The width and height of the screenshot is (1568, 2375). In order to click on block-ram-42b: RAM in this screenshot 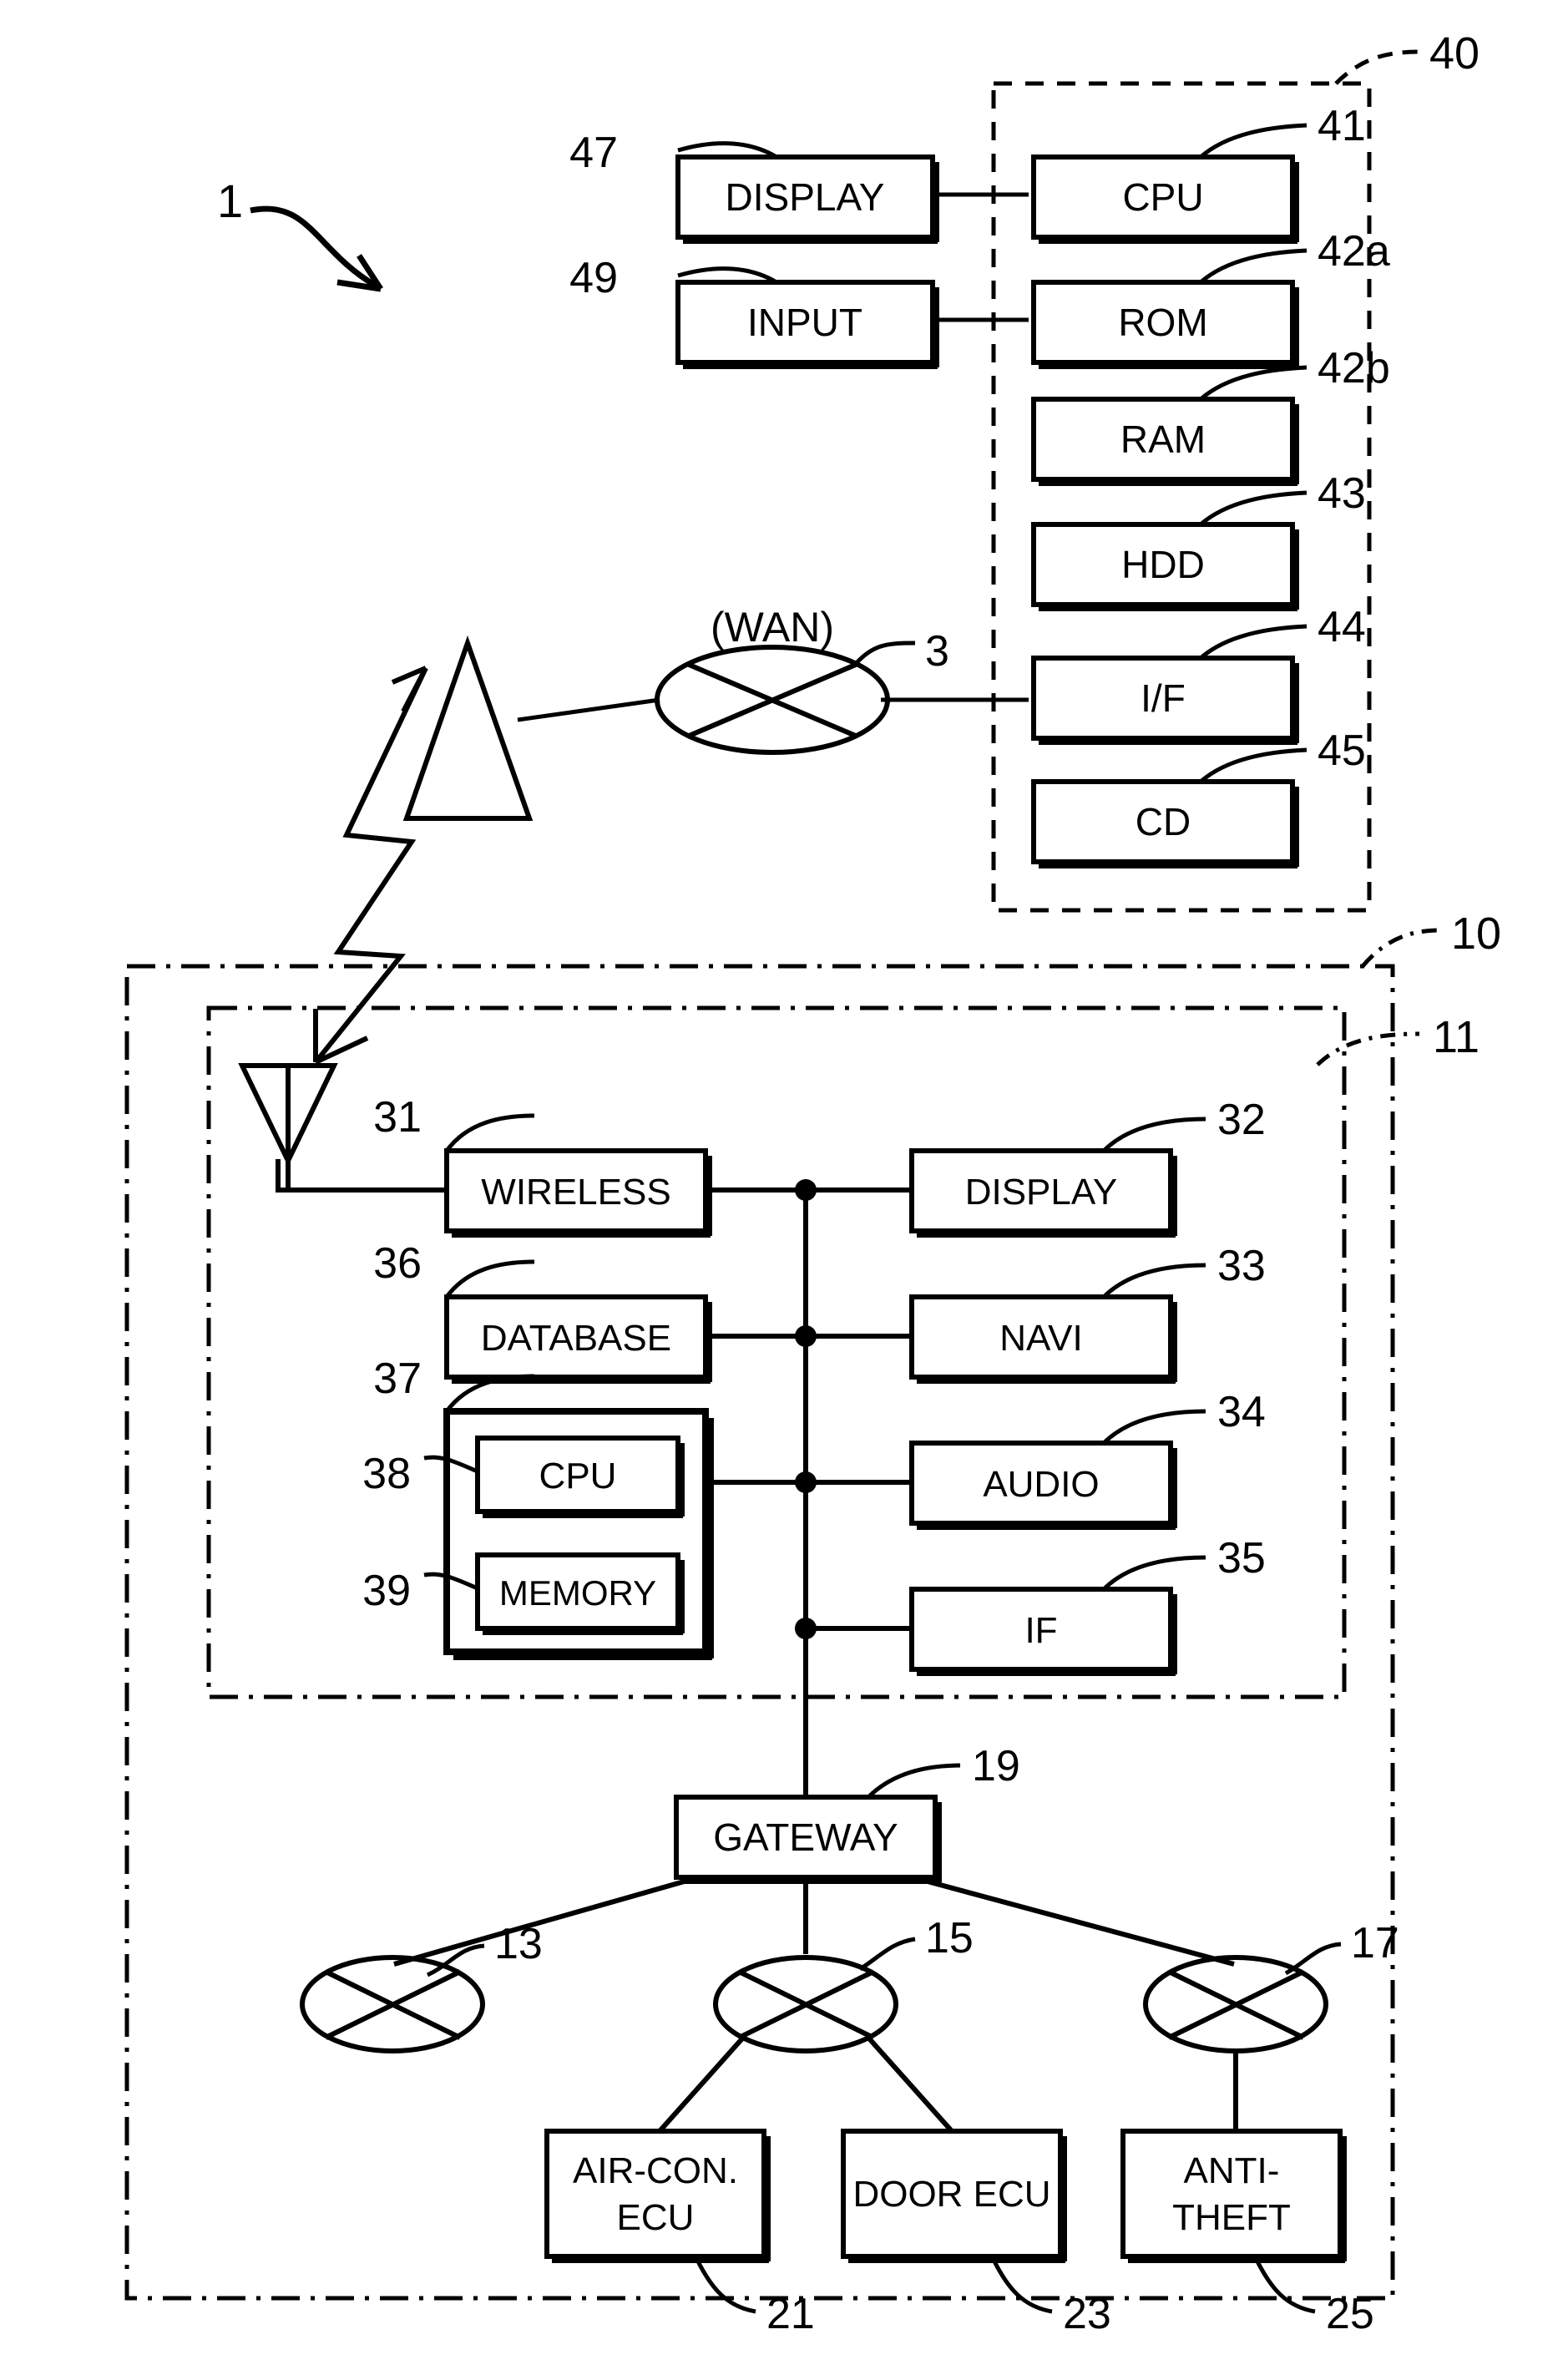, I will do `click(1165, 441)`.